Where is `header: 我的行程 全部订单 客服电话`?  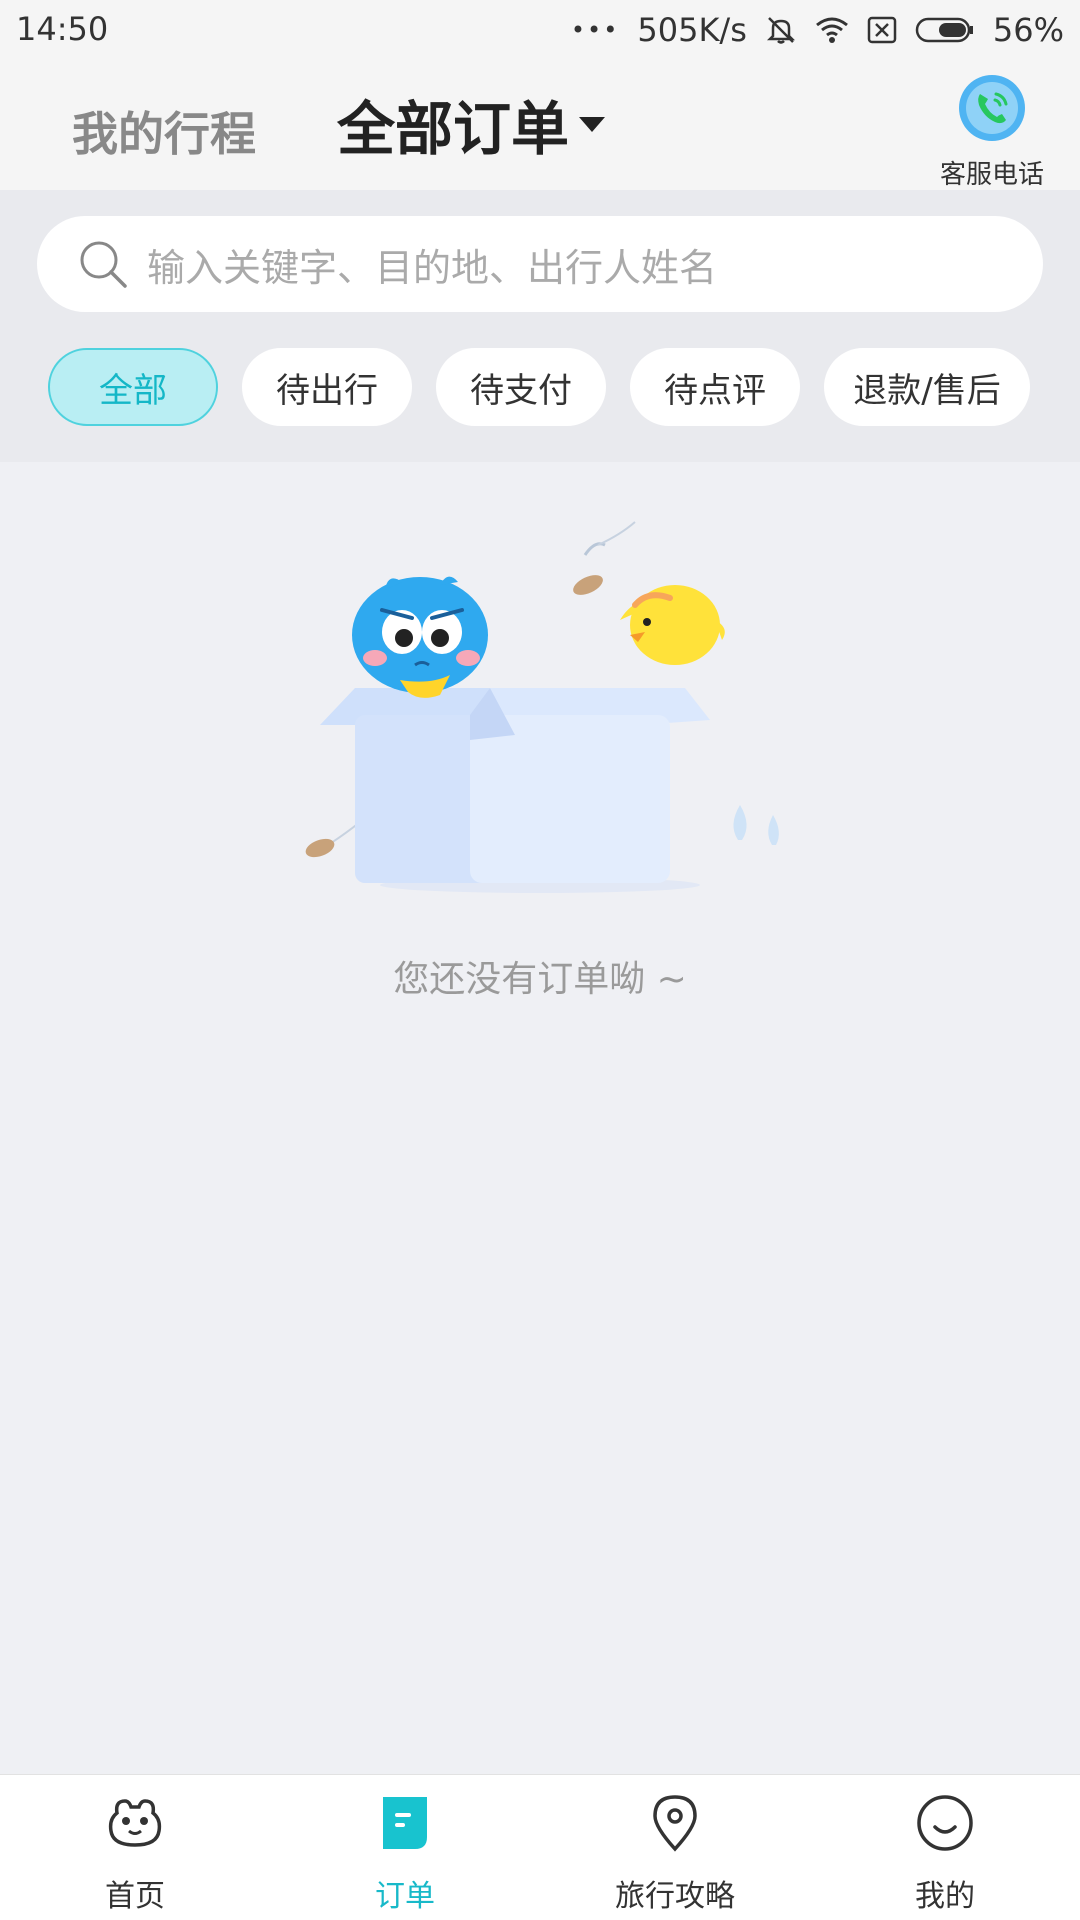
header: 我的行程 全部订单 客服电话 is located at coordinates (540, 127).